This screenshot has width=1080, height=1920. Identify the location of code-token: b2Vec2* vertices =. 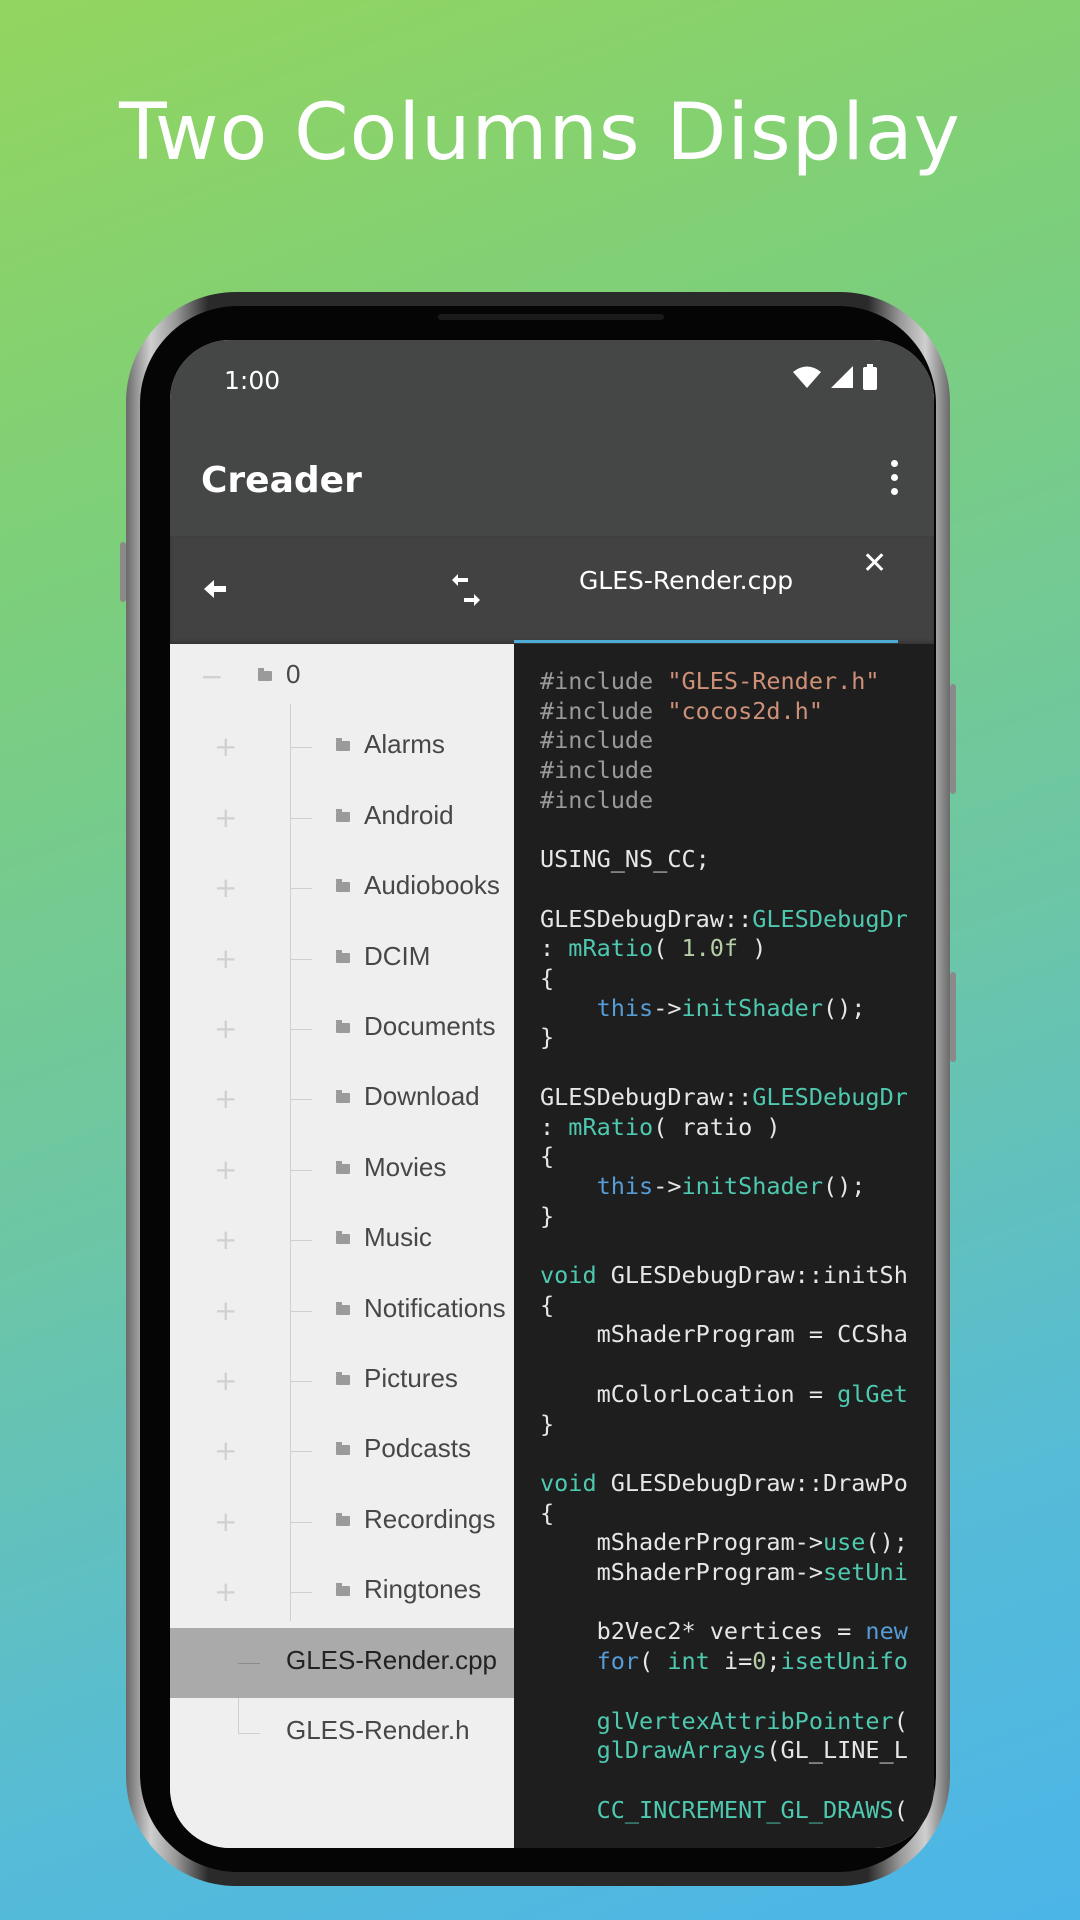
(703, 1631).